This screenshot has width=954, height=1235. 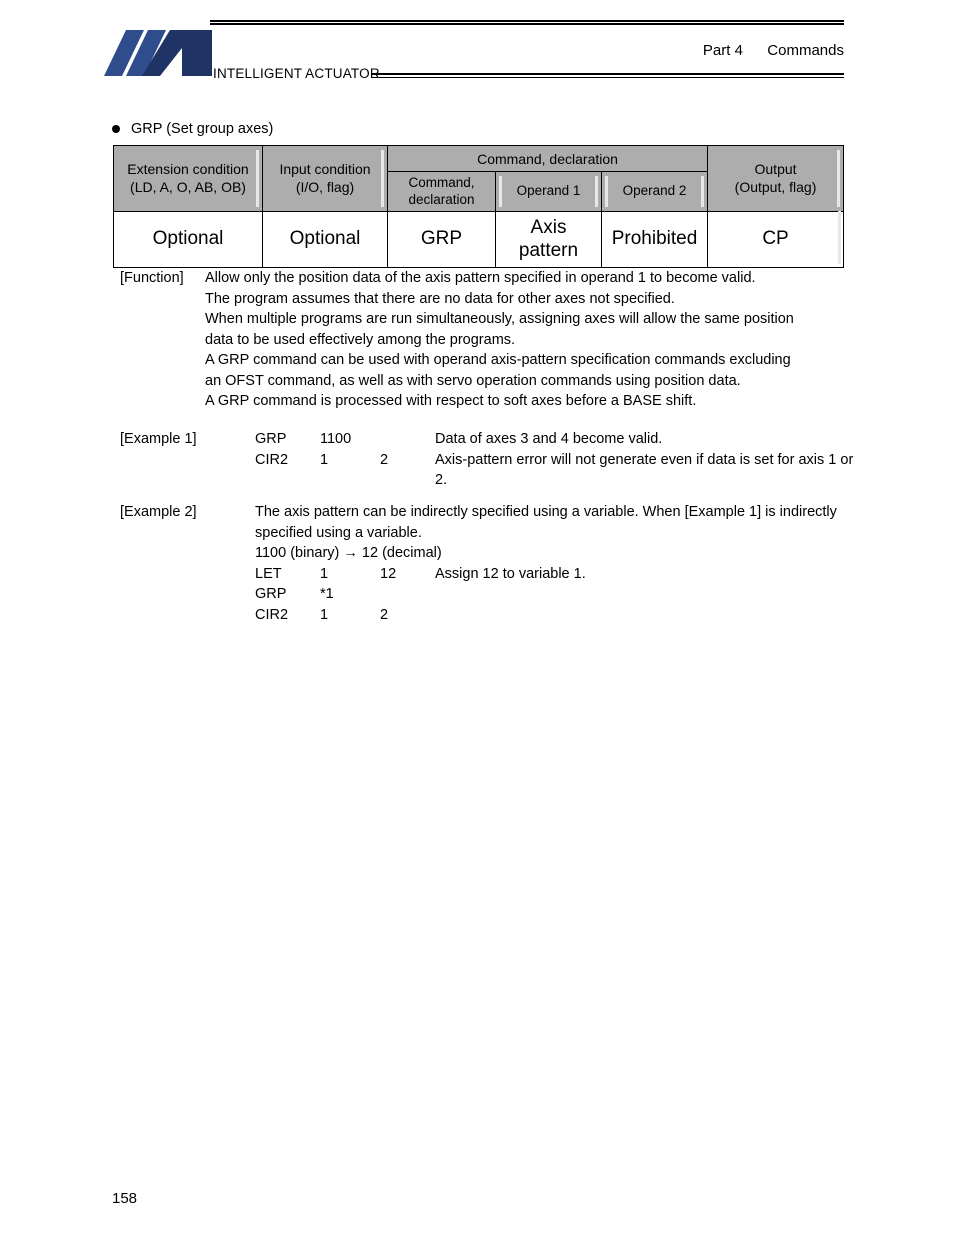 I want to click on header-part-label: Part 4, so click(x=722, y=50).